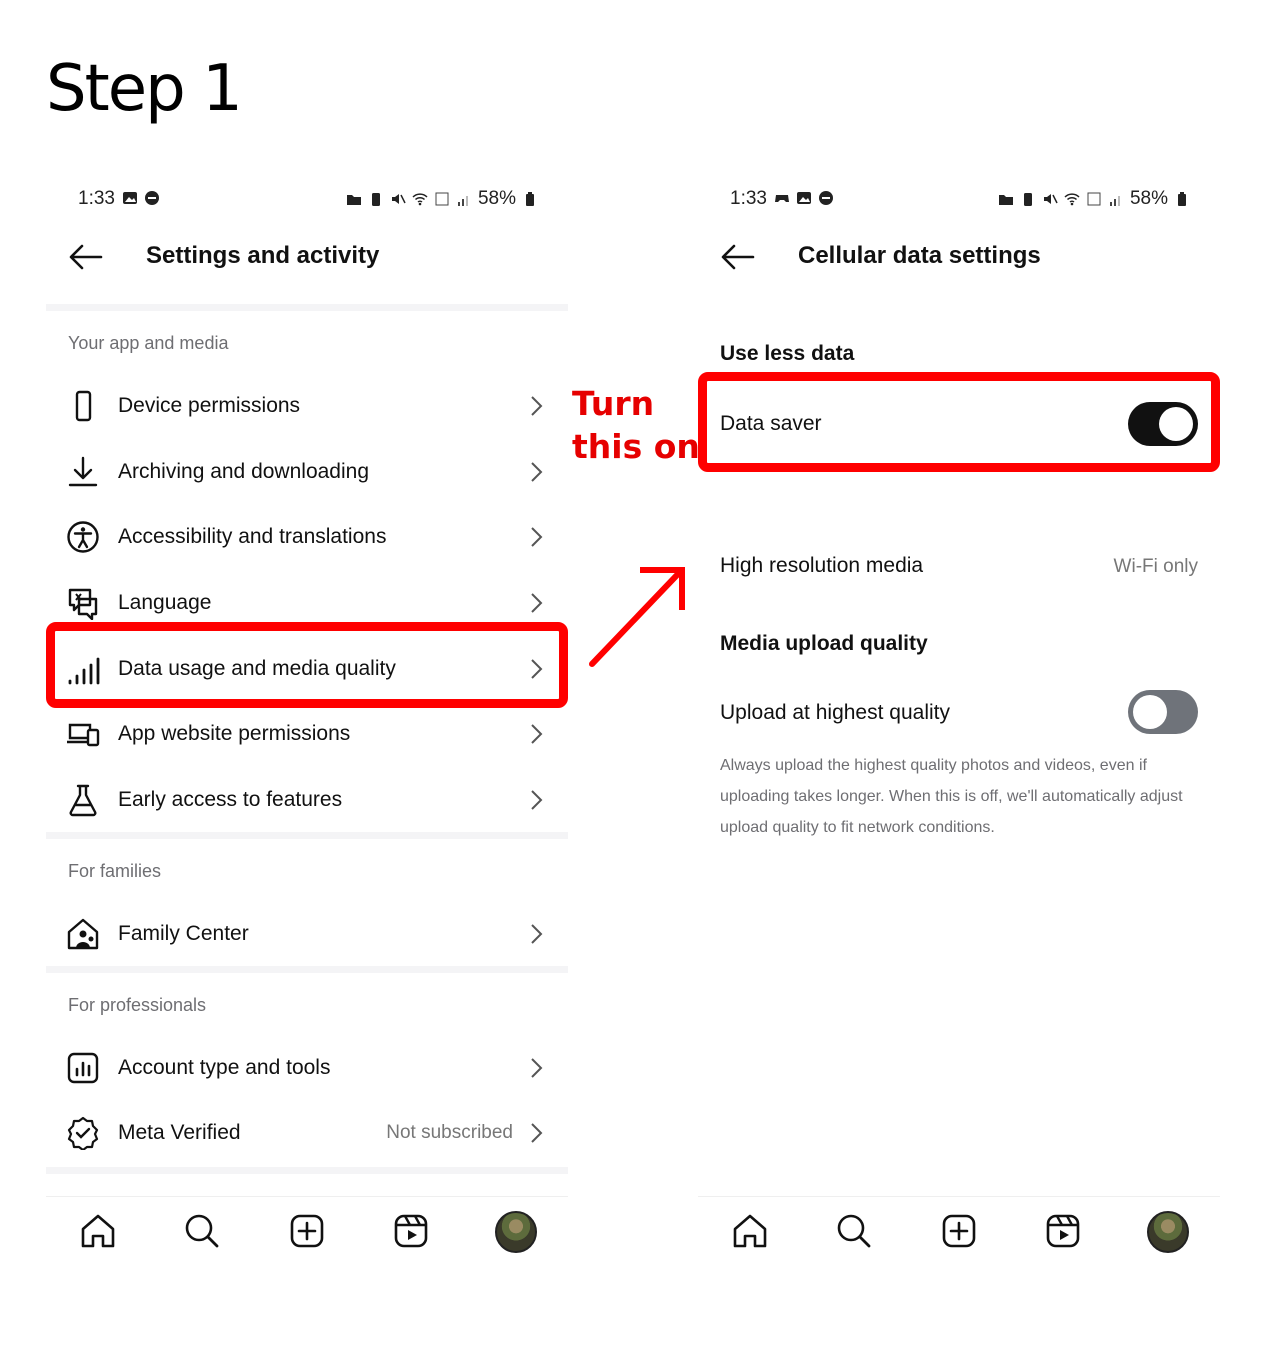 This screenshot has width=1266, height=1371. Describe the element at coordinates (959, 713) in the screenshot. I see `upload-highest-quality-row: Upload at highest quality` at that location.